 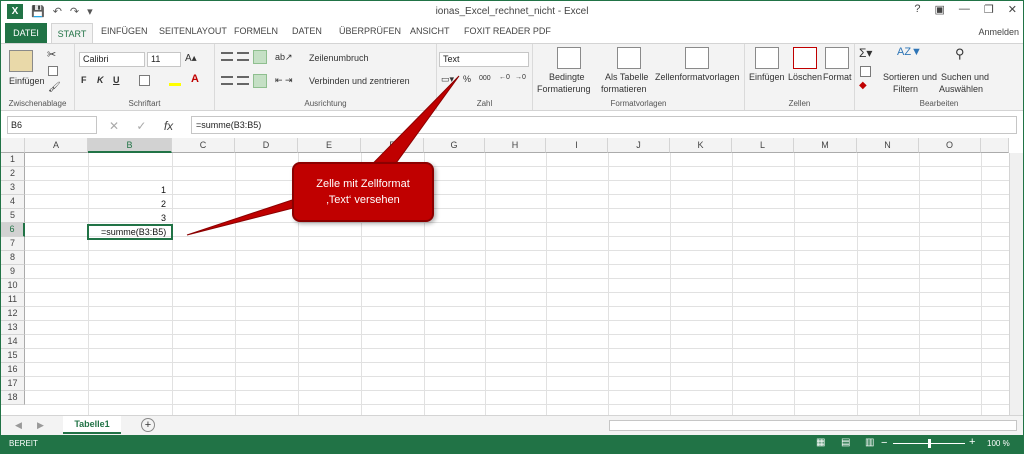 What do you see at coordinates (54, 87) in the screenshot?
I see `format-painter-icon: 🖌` at bounding box center [54, 87].